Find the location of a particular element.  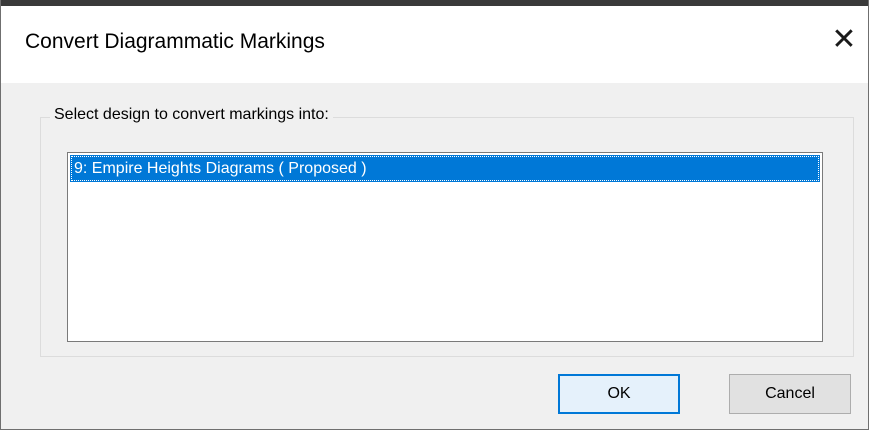

close-icon: ✕ is located at coordinates (844, 39).